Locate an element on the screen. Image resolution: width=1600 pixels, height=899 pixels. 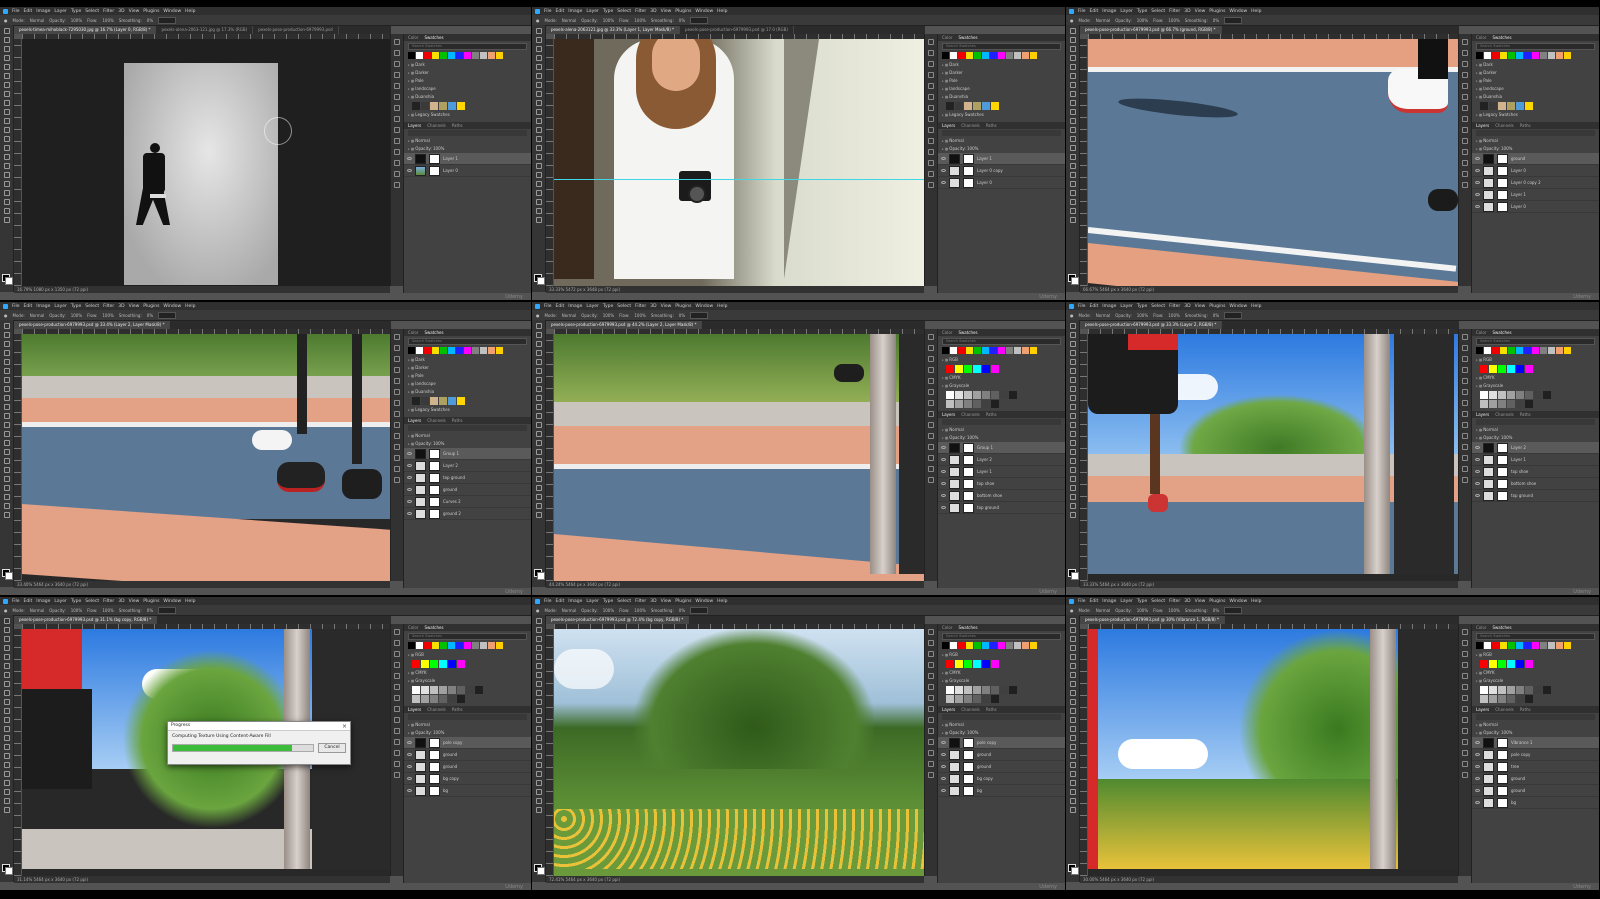
swatch-folder: Grayscale is located at coordinates (1001, 681).